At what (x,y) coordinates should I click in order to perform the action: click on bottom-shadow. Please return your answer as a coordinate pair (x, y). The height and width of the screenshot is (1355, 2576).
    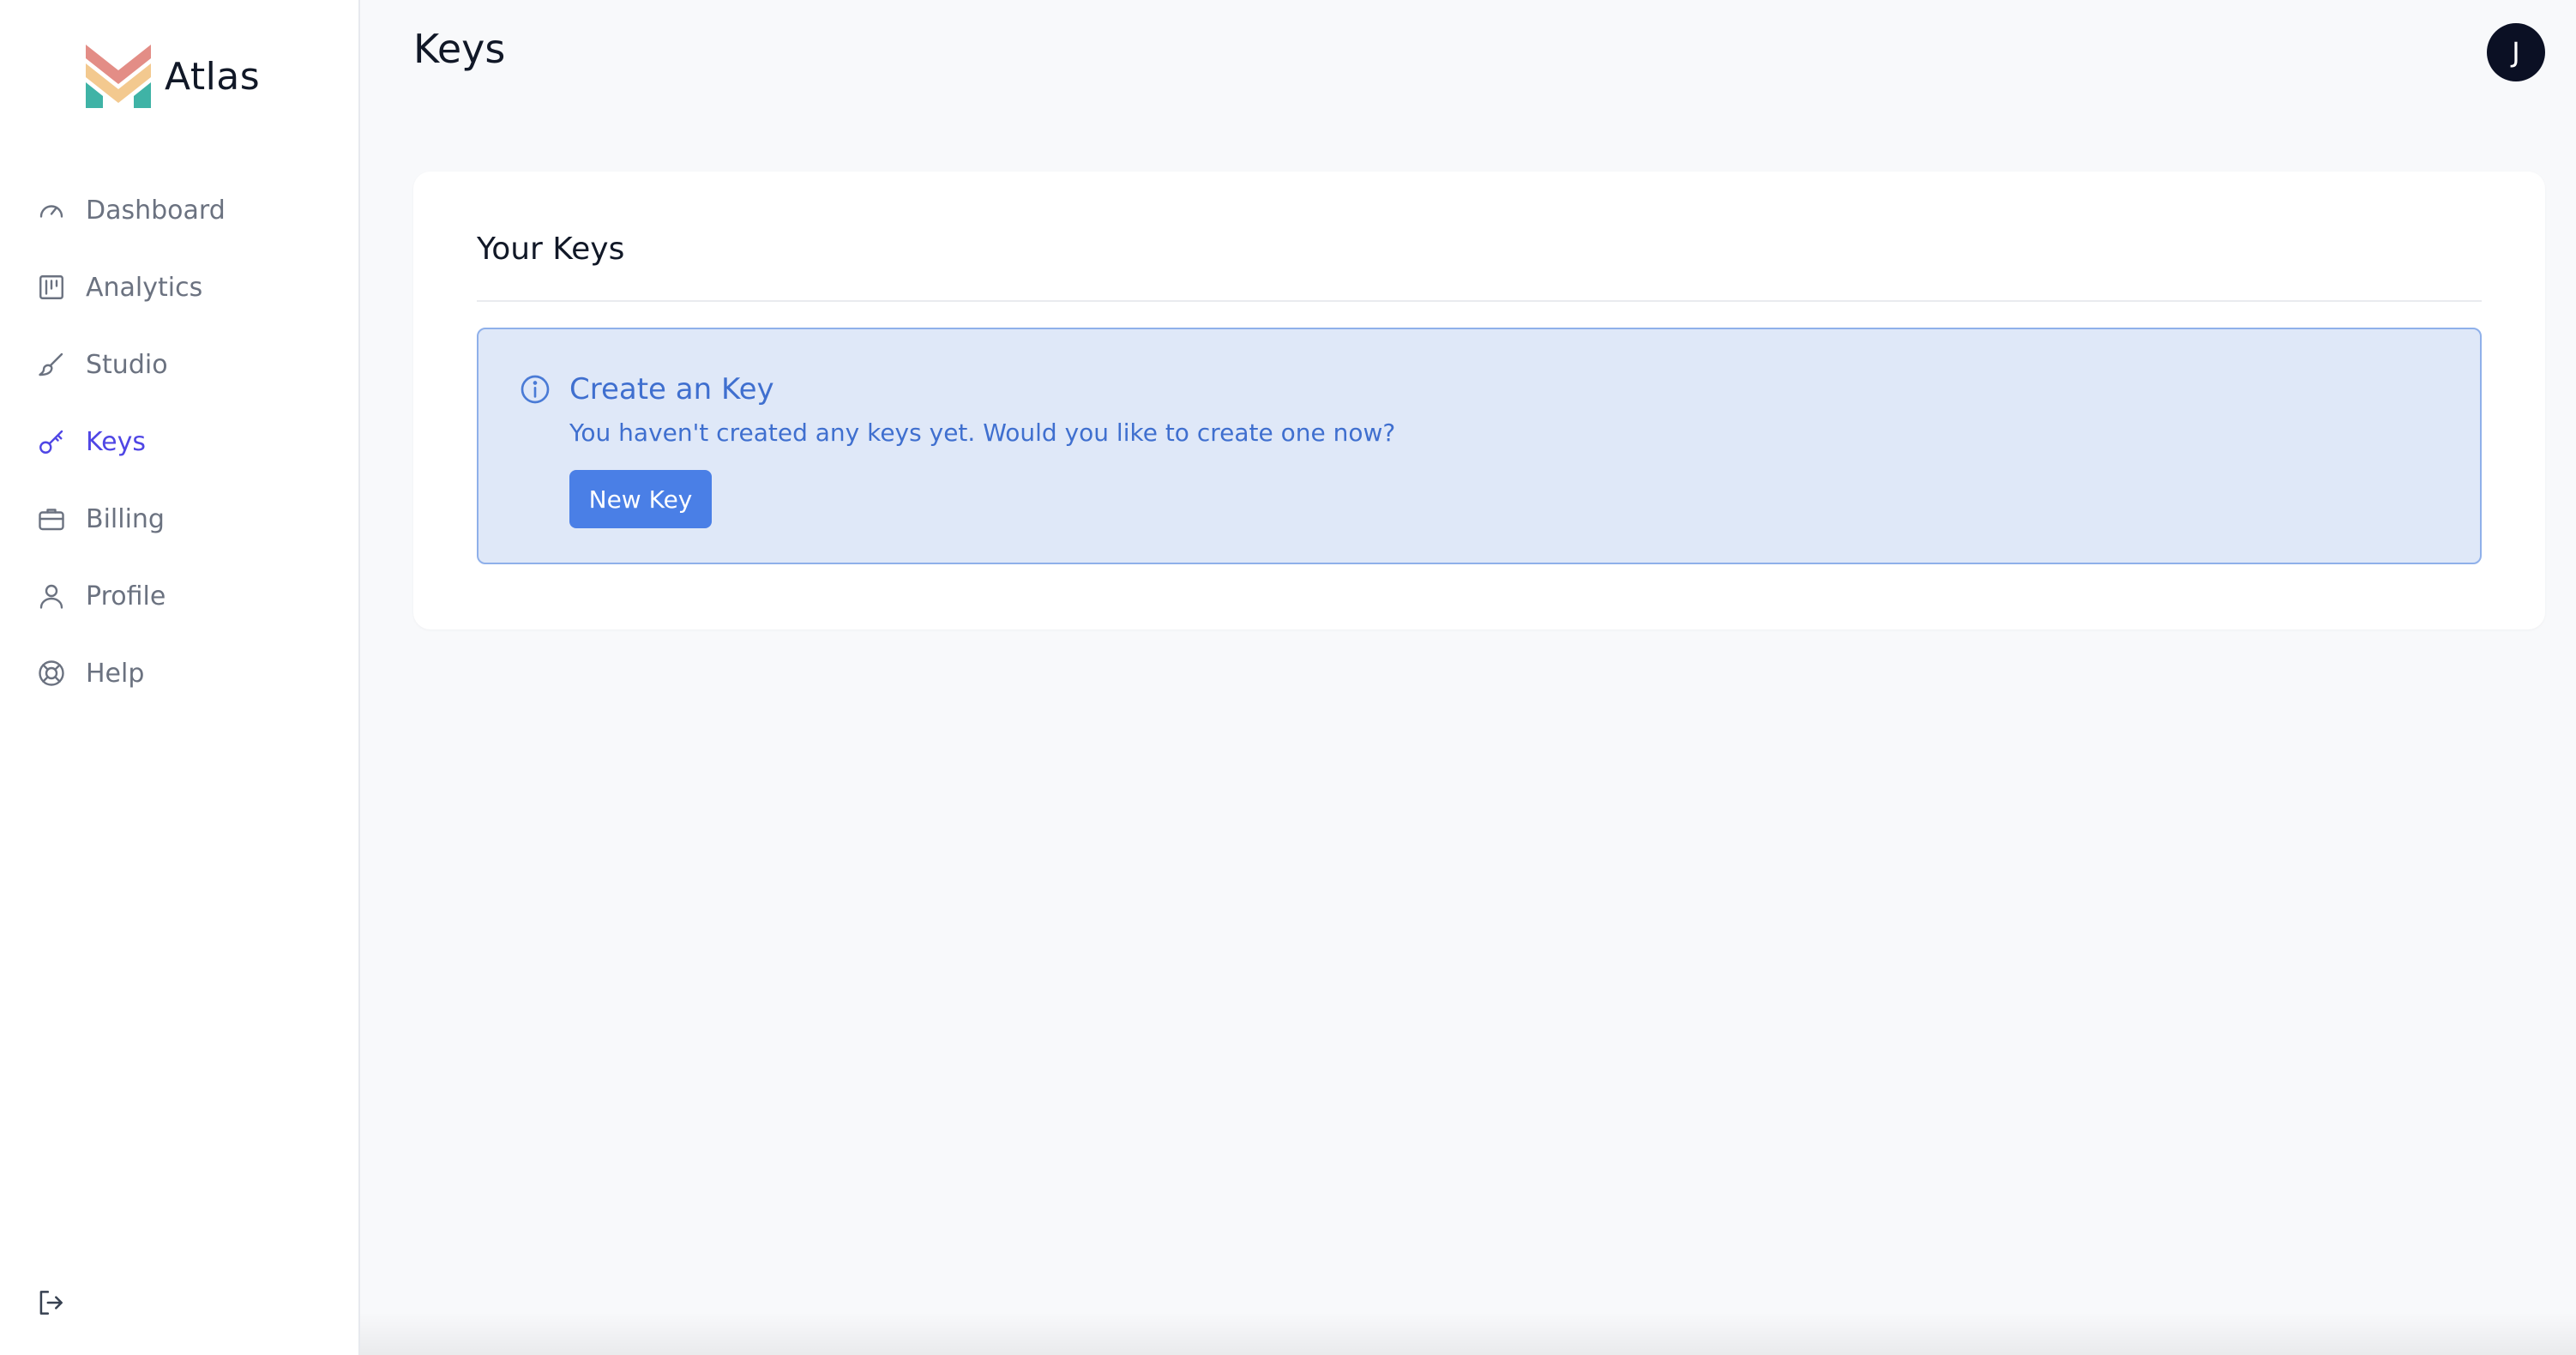
    Looking at the image, I should click on (1468, 1333).